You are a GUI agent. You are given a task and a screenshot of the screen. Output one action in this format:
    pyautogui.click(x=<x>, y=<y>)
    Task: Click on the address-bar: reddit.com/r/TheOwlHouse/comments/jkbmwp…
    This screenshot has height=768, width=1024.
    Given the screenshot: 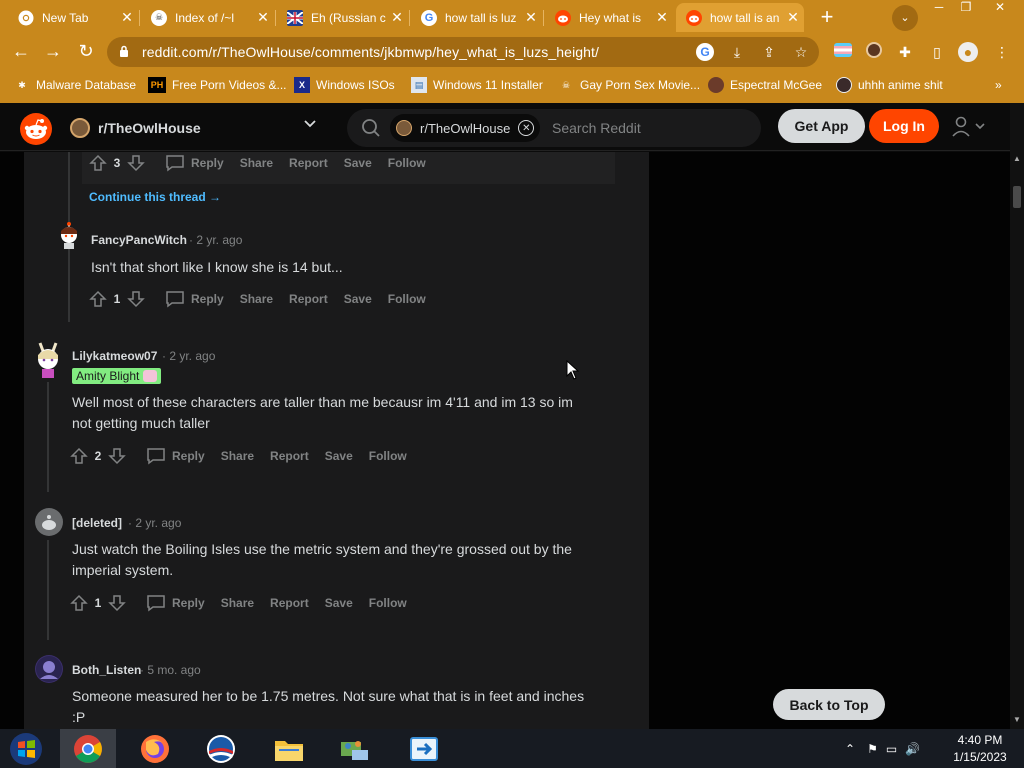 What is the action you would take?
    pyautogui.click(x=463, y=52)
    